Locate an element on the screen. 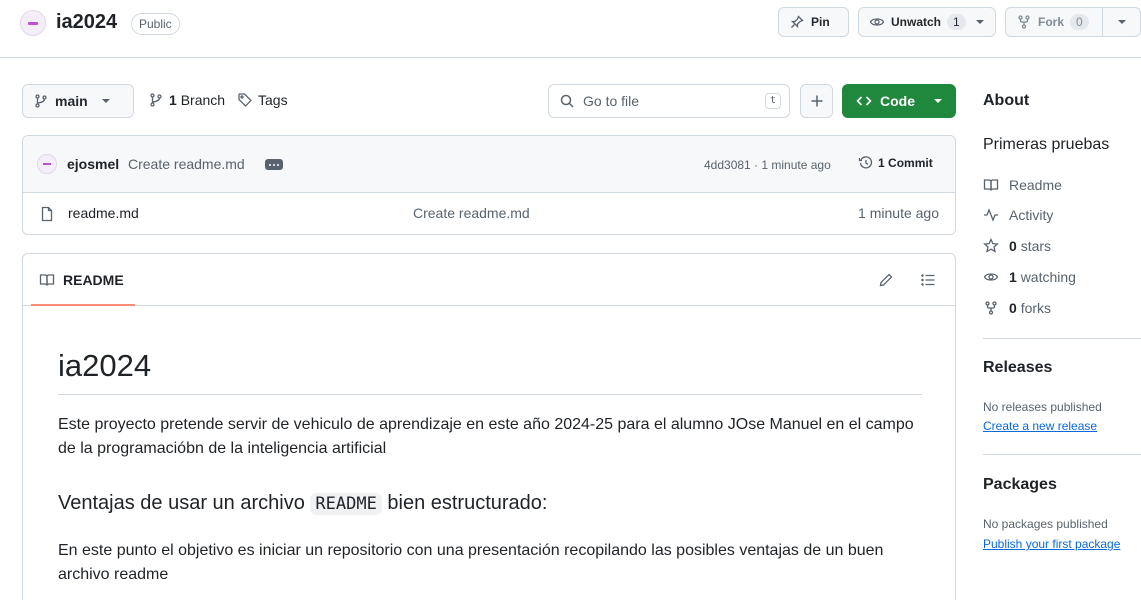  packages-title: Packages is located at coordinates (1020, 485).